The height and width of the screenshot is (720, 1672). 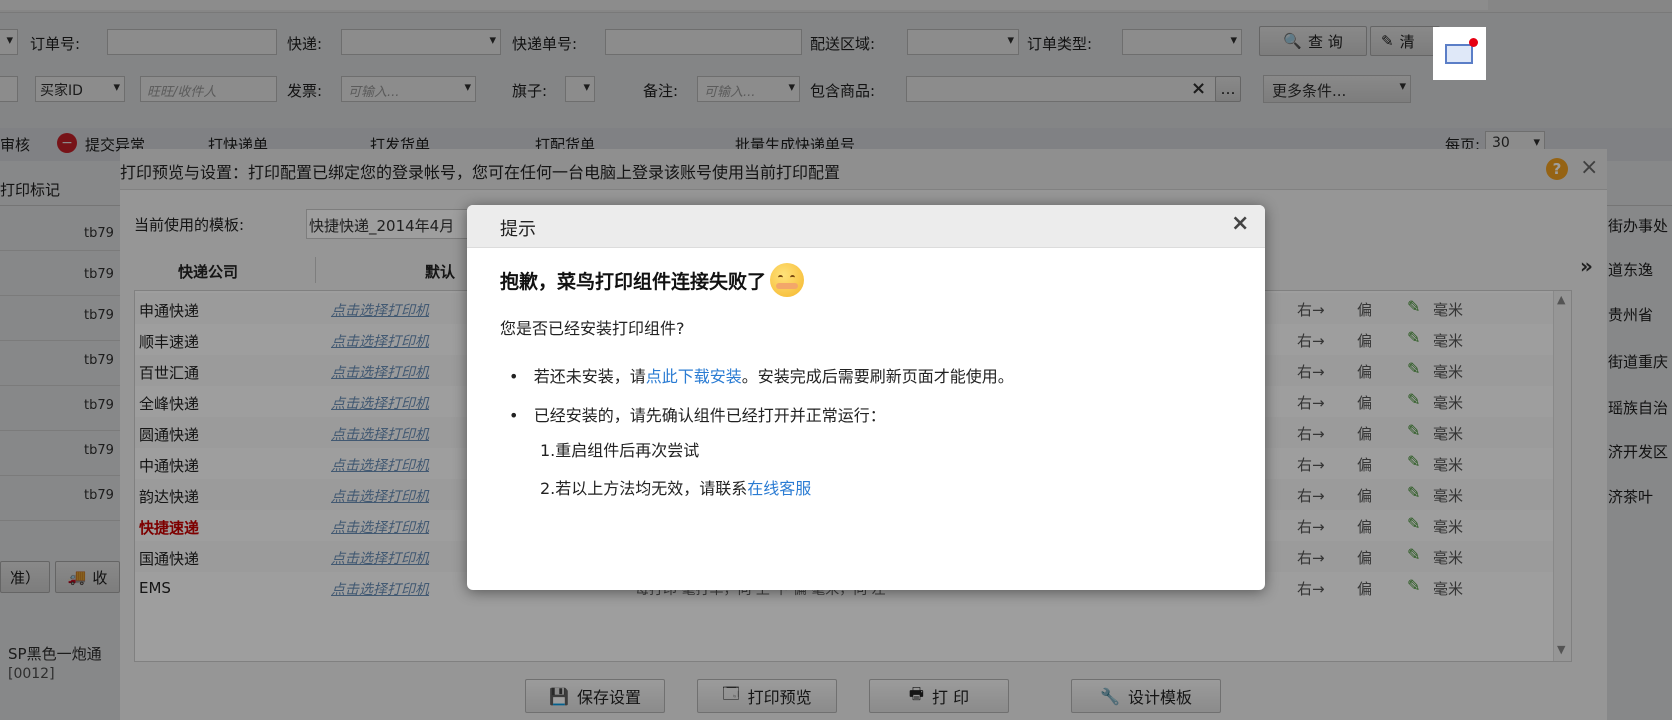 I want to click on design-template-button: 🔧 设计模板, so click(x=1146, y=696).